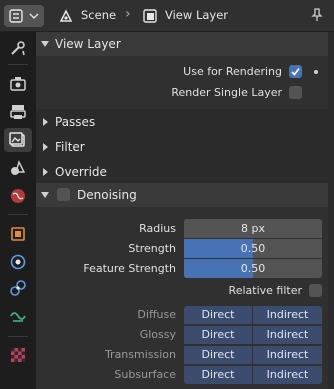  What do you see at coordinates (81, 172) in the screenshot?
I see `override-panel-title: Override` at bounding box center [81, 172].